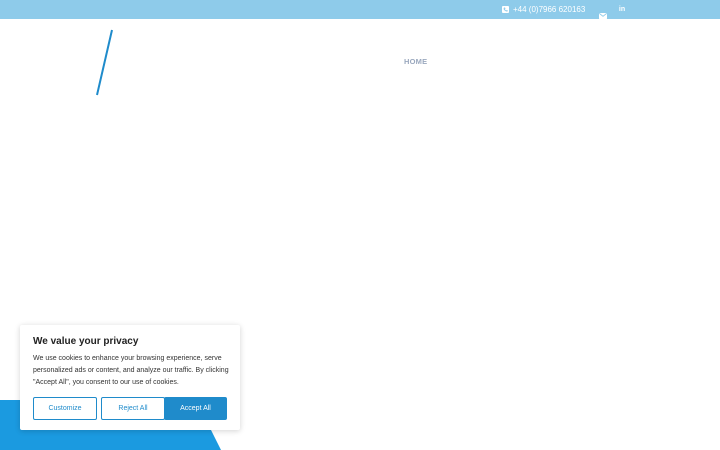  I want to click on cookie-banner-title: We value your privacy, so click(86, 341).